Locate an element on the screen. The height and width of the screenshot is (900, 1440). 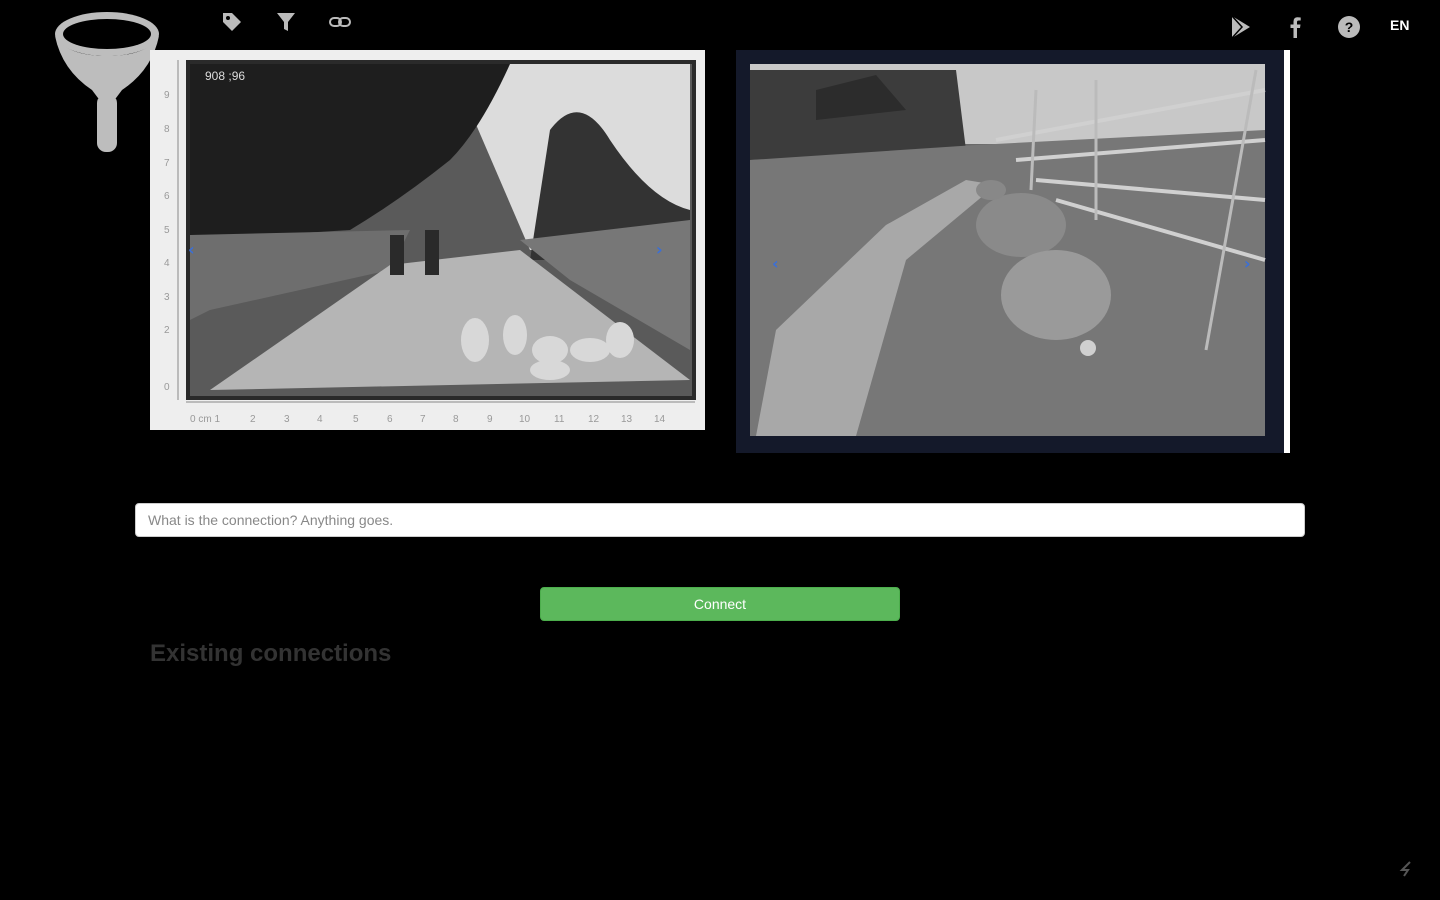
funnel-logo-icon is located at coordinates (107, 82).